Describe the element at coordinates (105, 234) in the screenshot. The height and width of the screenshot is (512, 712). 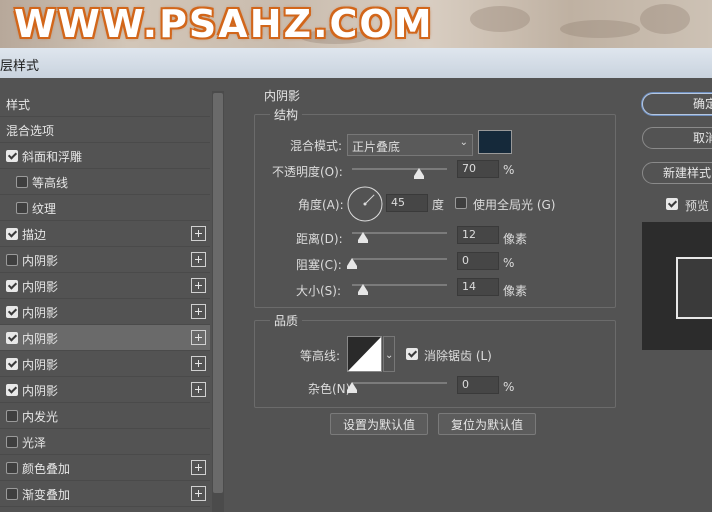
I see `style-list-item: 描边` at that location.